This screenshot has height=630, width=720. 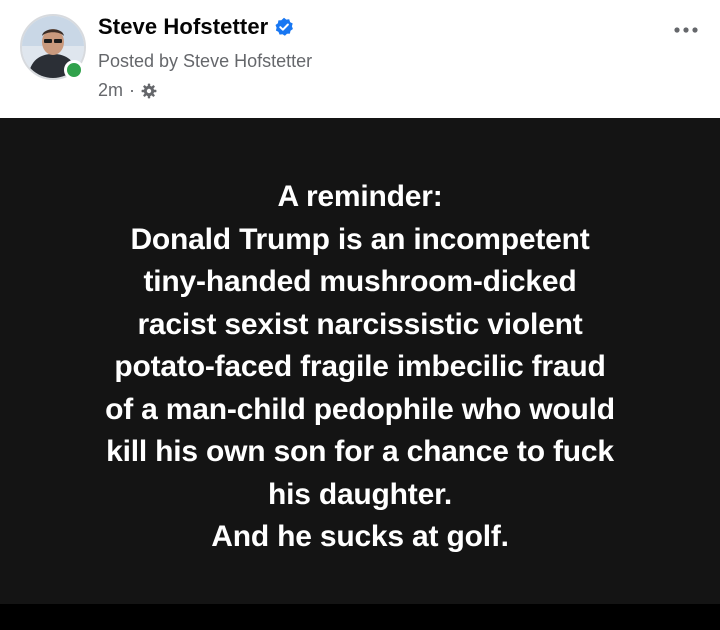 I want to click on post-text-line: of a man-child pedophile who would, so click(x=360, y=409).